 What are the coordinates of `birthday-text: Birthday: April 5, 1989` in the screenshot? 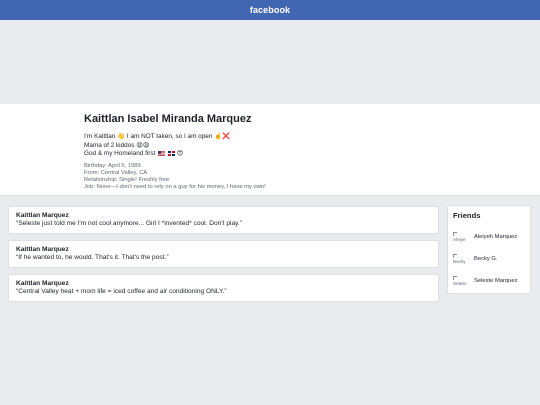 It's located at (112, 165).